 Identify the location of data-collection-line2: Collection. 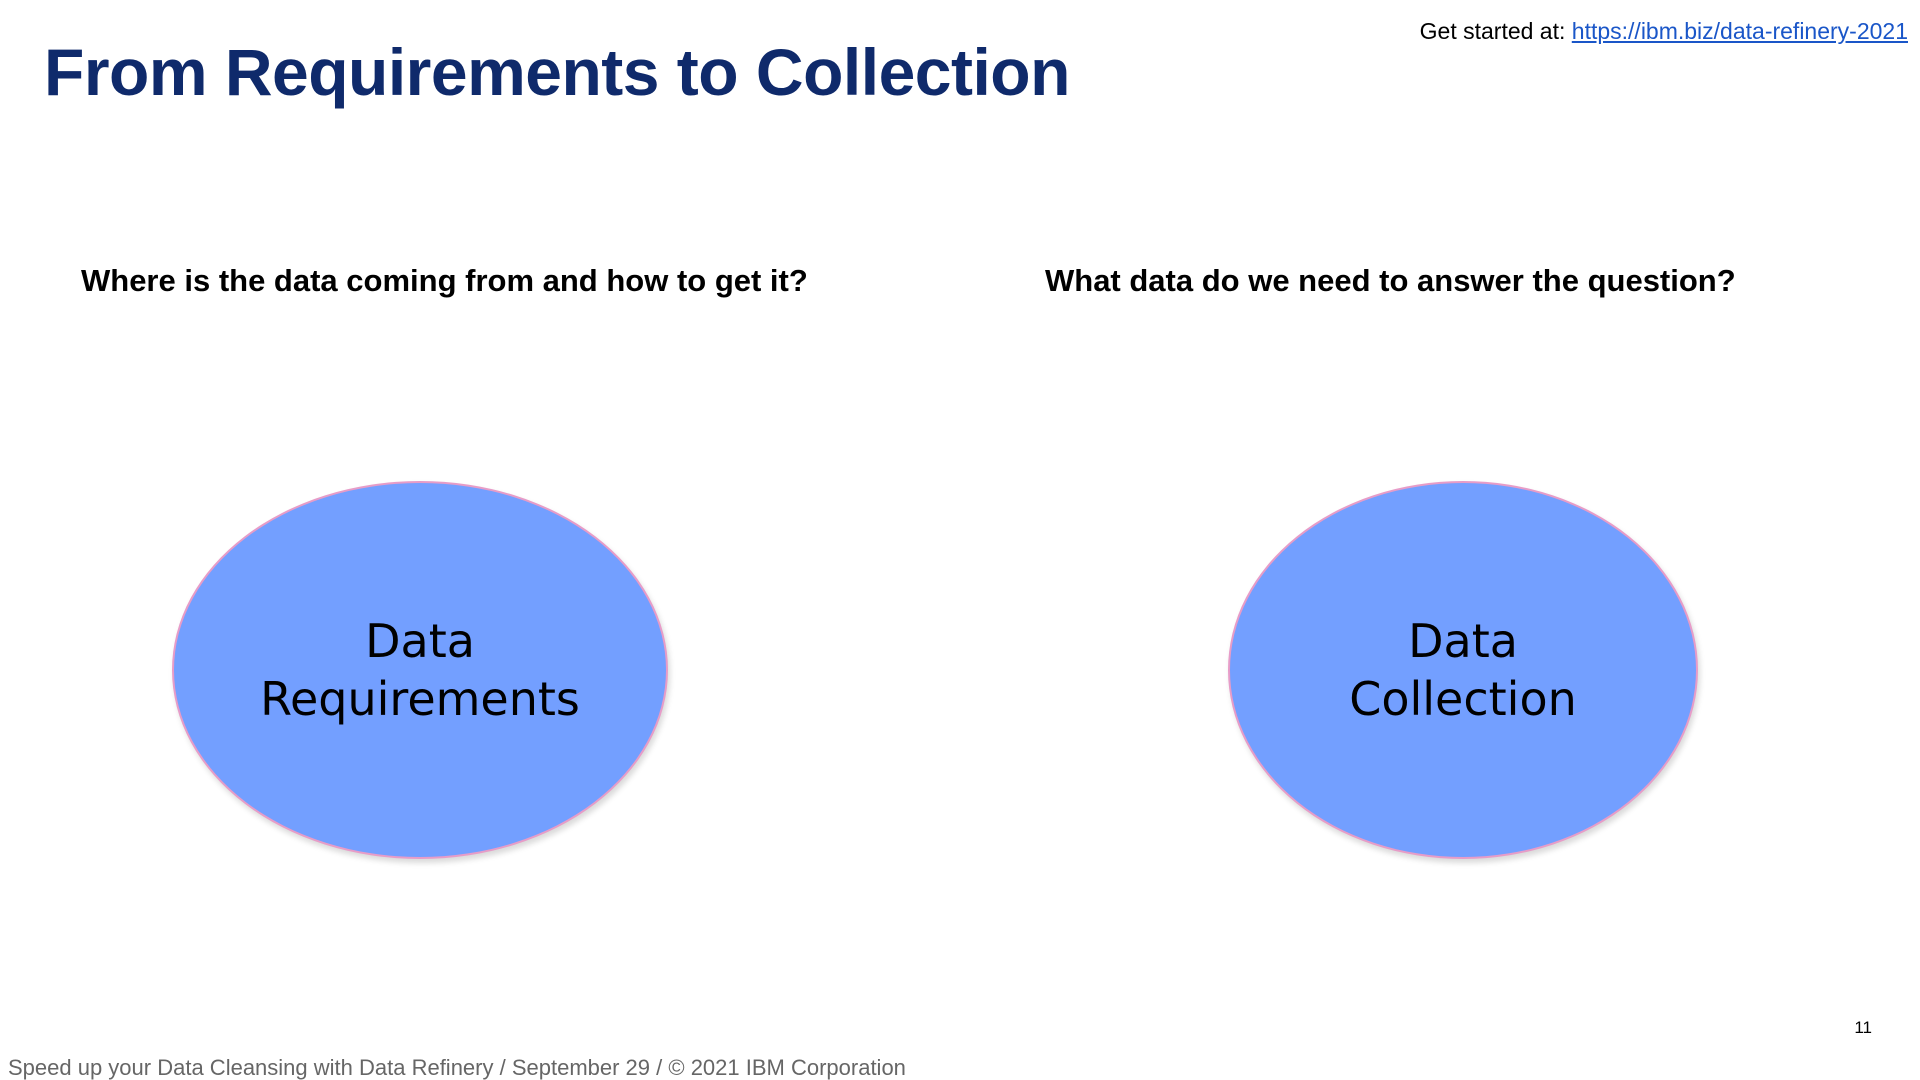
(1463, 699).